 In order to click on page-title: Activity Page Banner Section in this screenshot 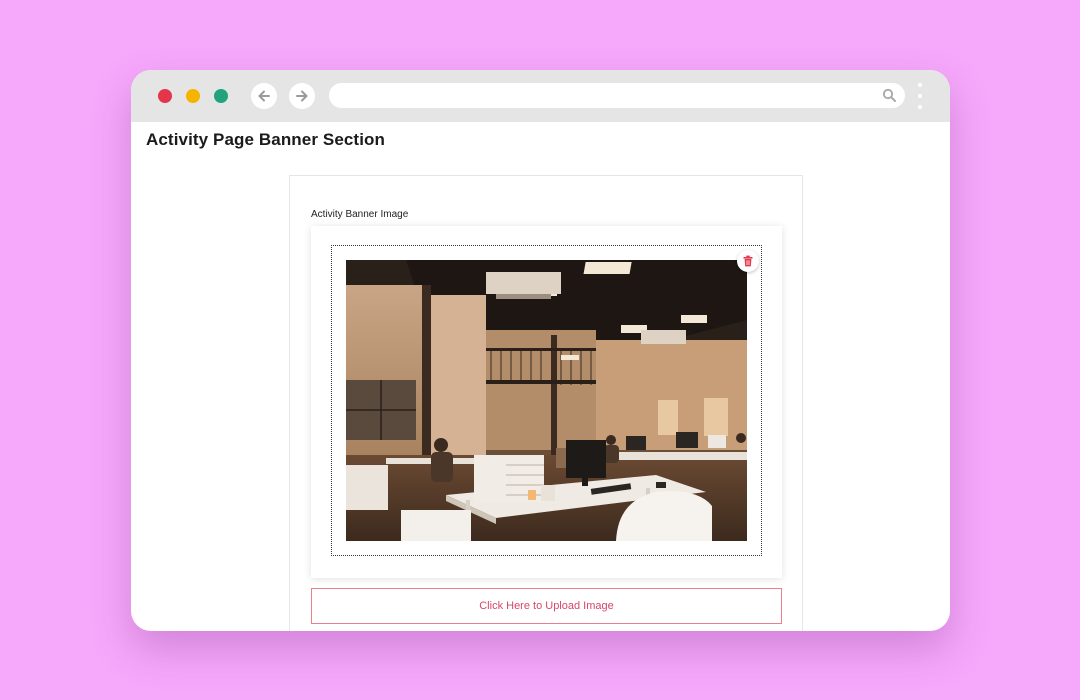, I will do `click(265, 139)`.